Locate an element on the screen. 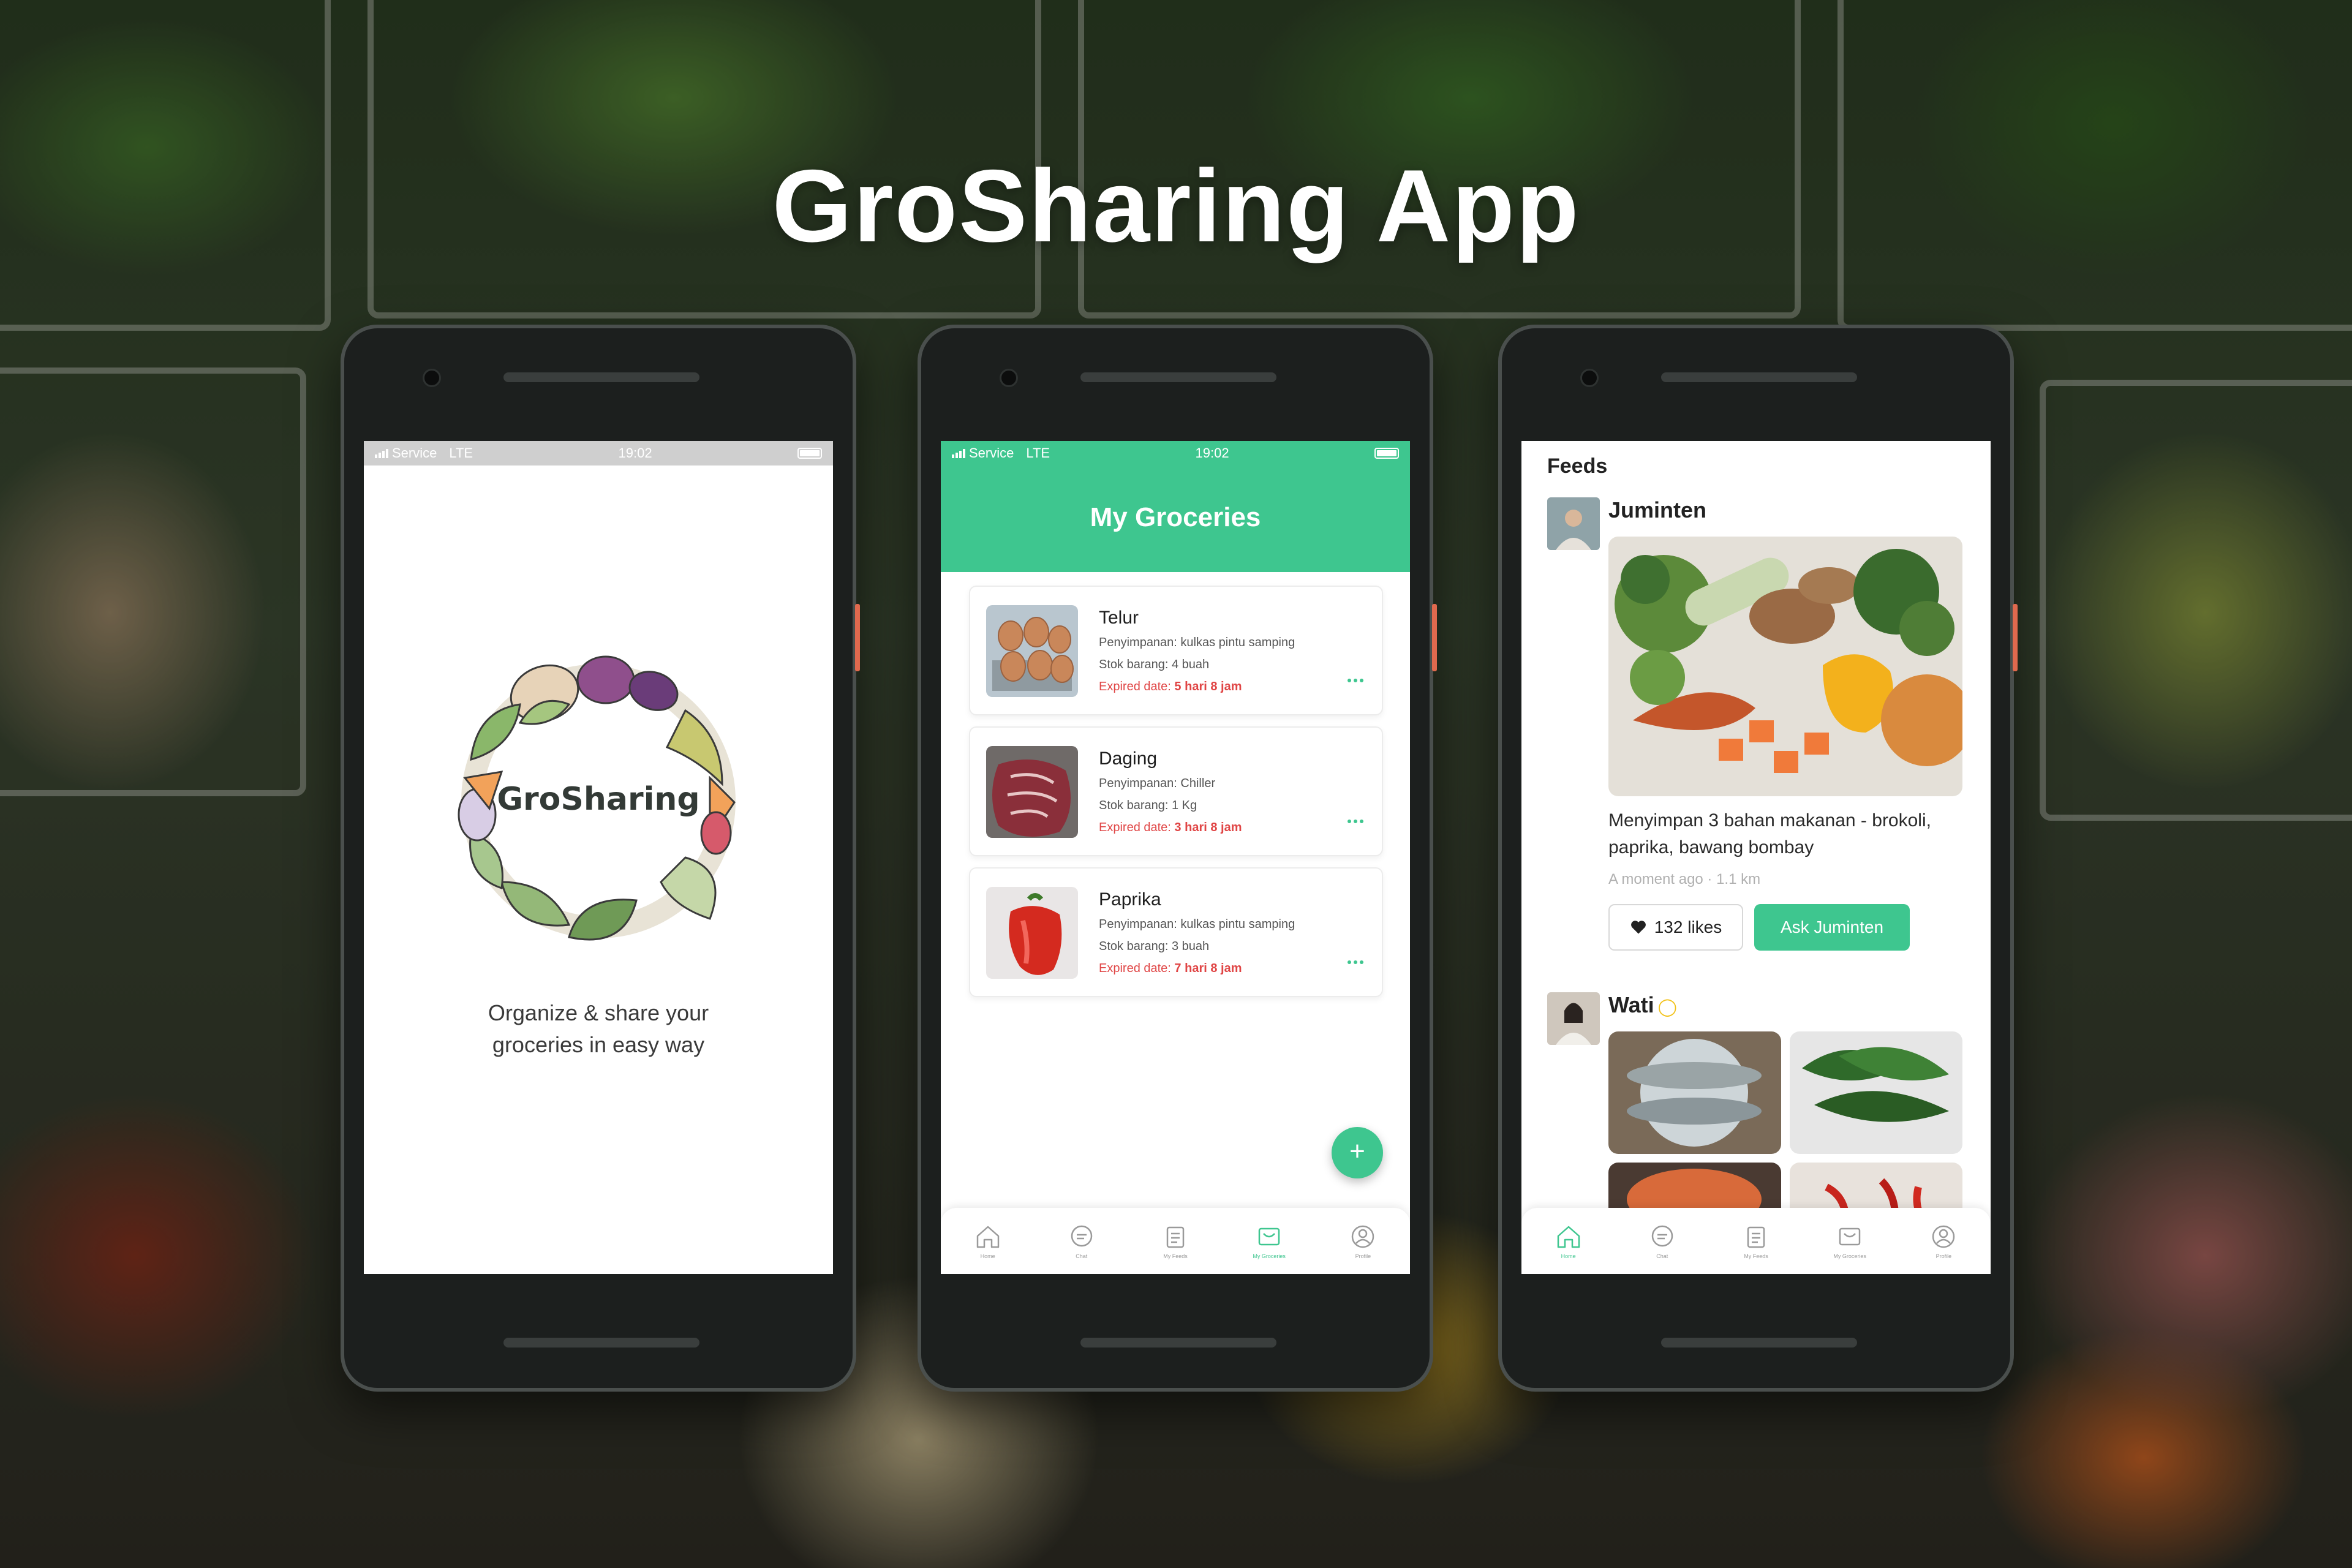  expiry-info: Expired date: 7 hari 8 jam is located at coordinates (1170, 969).